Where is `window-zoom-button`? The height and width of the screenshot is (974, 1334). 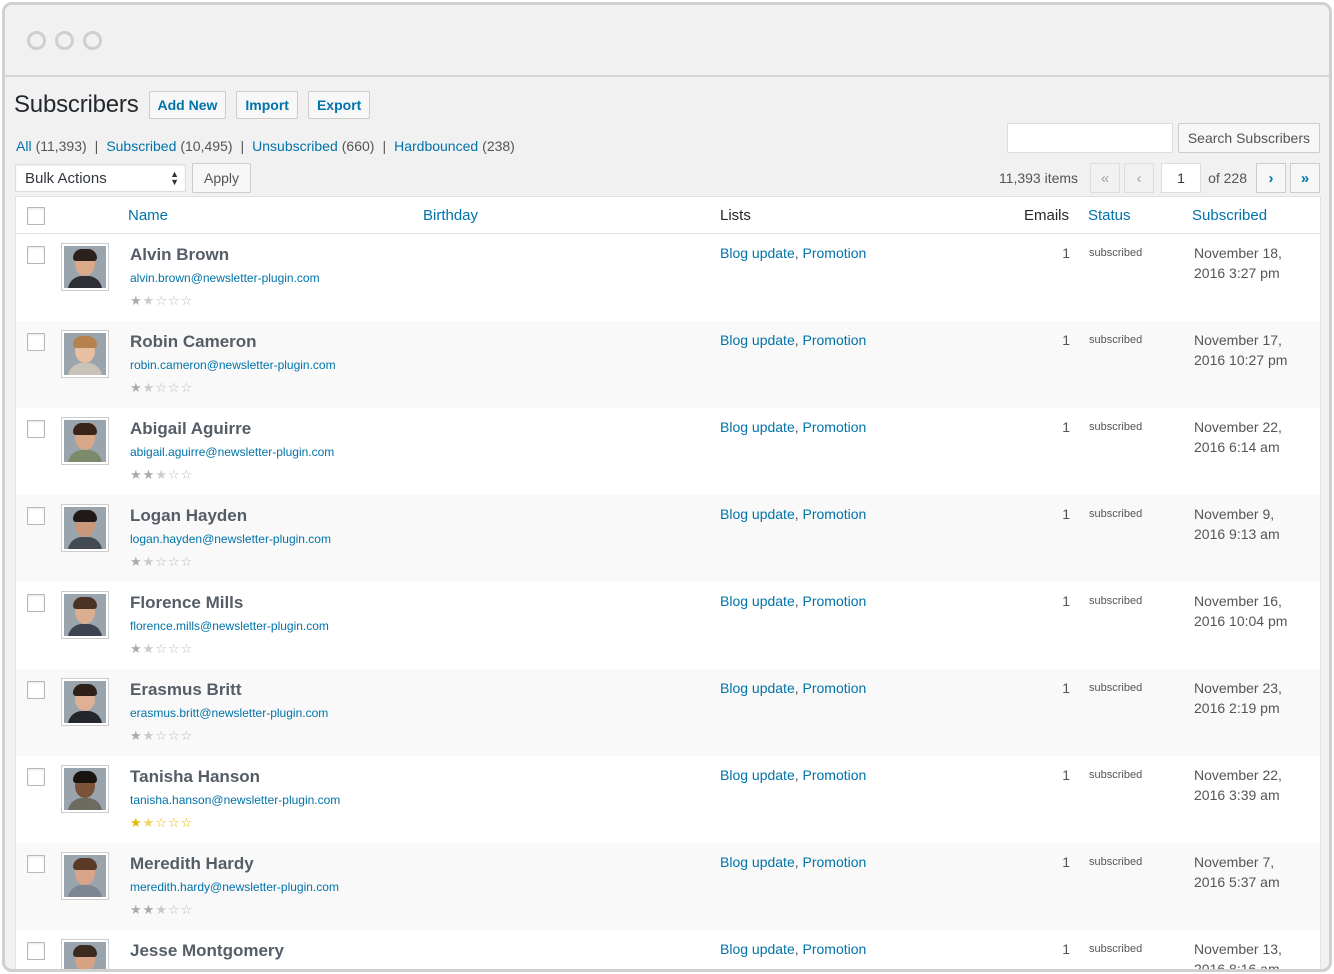 window-zoom-button is located at coordinates (92, 40).